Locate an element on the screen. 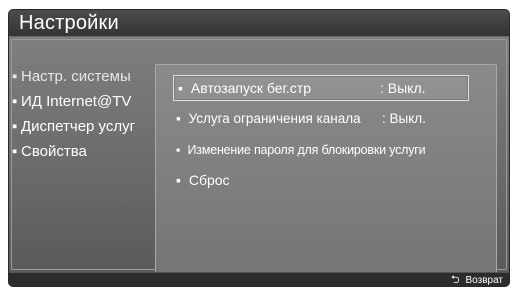  return-button: ⮌ Возврат is located at coordinates (477, 279).